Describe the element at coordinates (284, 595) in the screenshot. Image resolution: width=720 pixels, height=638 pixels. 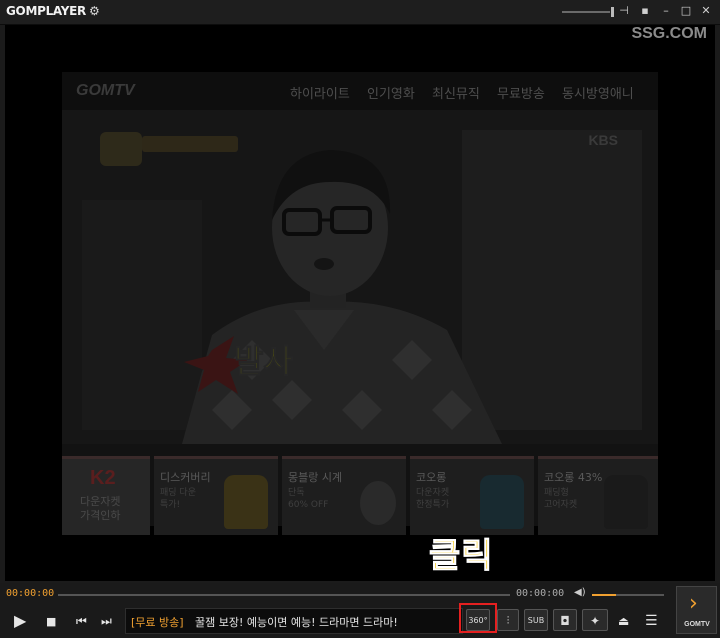
I see `seek-bar` at that location.